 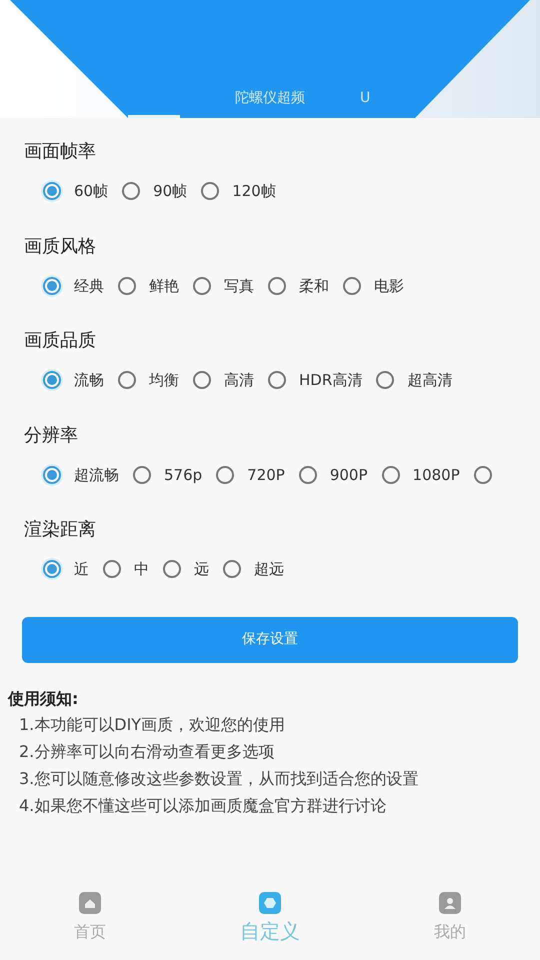 What do you see at coordinates (270, 639) in the screenshot?
I see `save-button: 保存设置` at bounding box center [270, 639].